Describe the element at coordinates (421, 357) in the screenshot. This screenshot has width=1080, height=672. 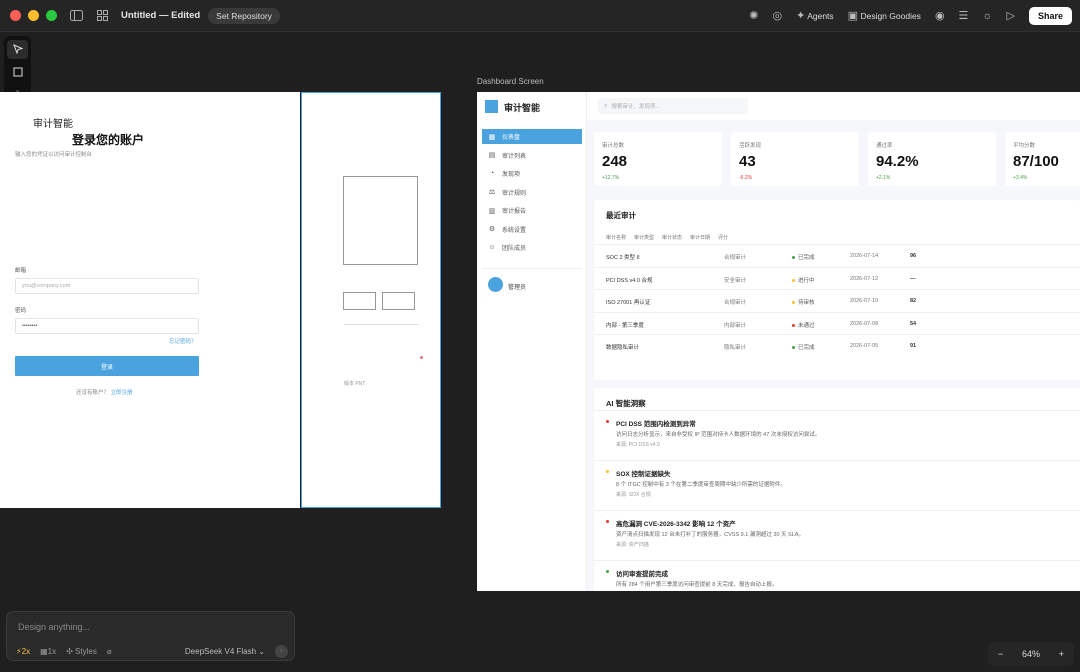
I see `placeholder-dot` at that location.